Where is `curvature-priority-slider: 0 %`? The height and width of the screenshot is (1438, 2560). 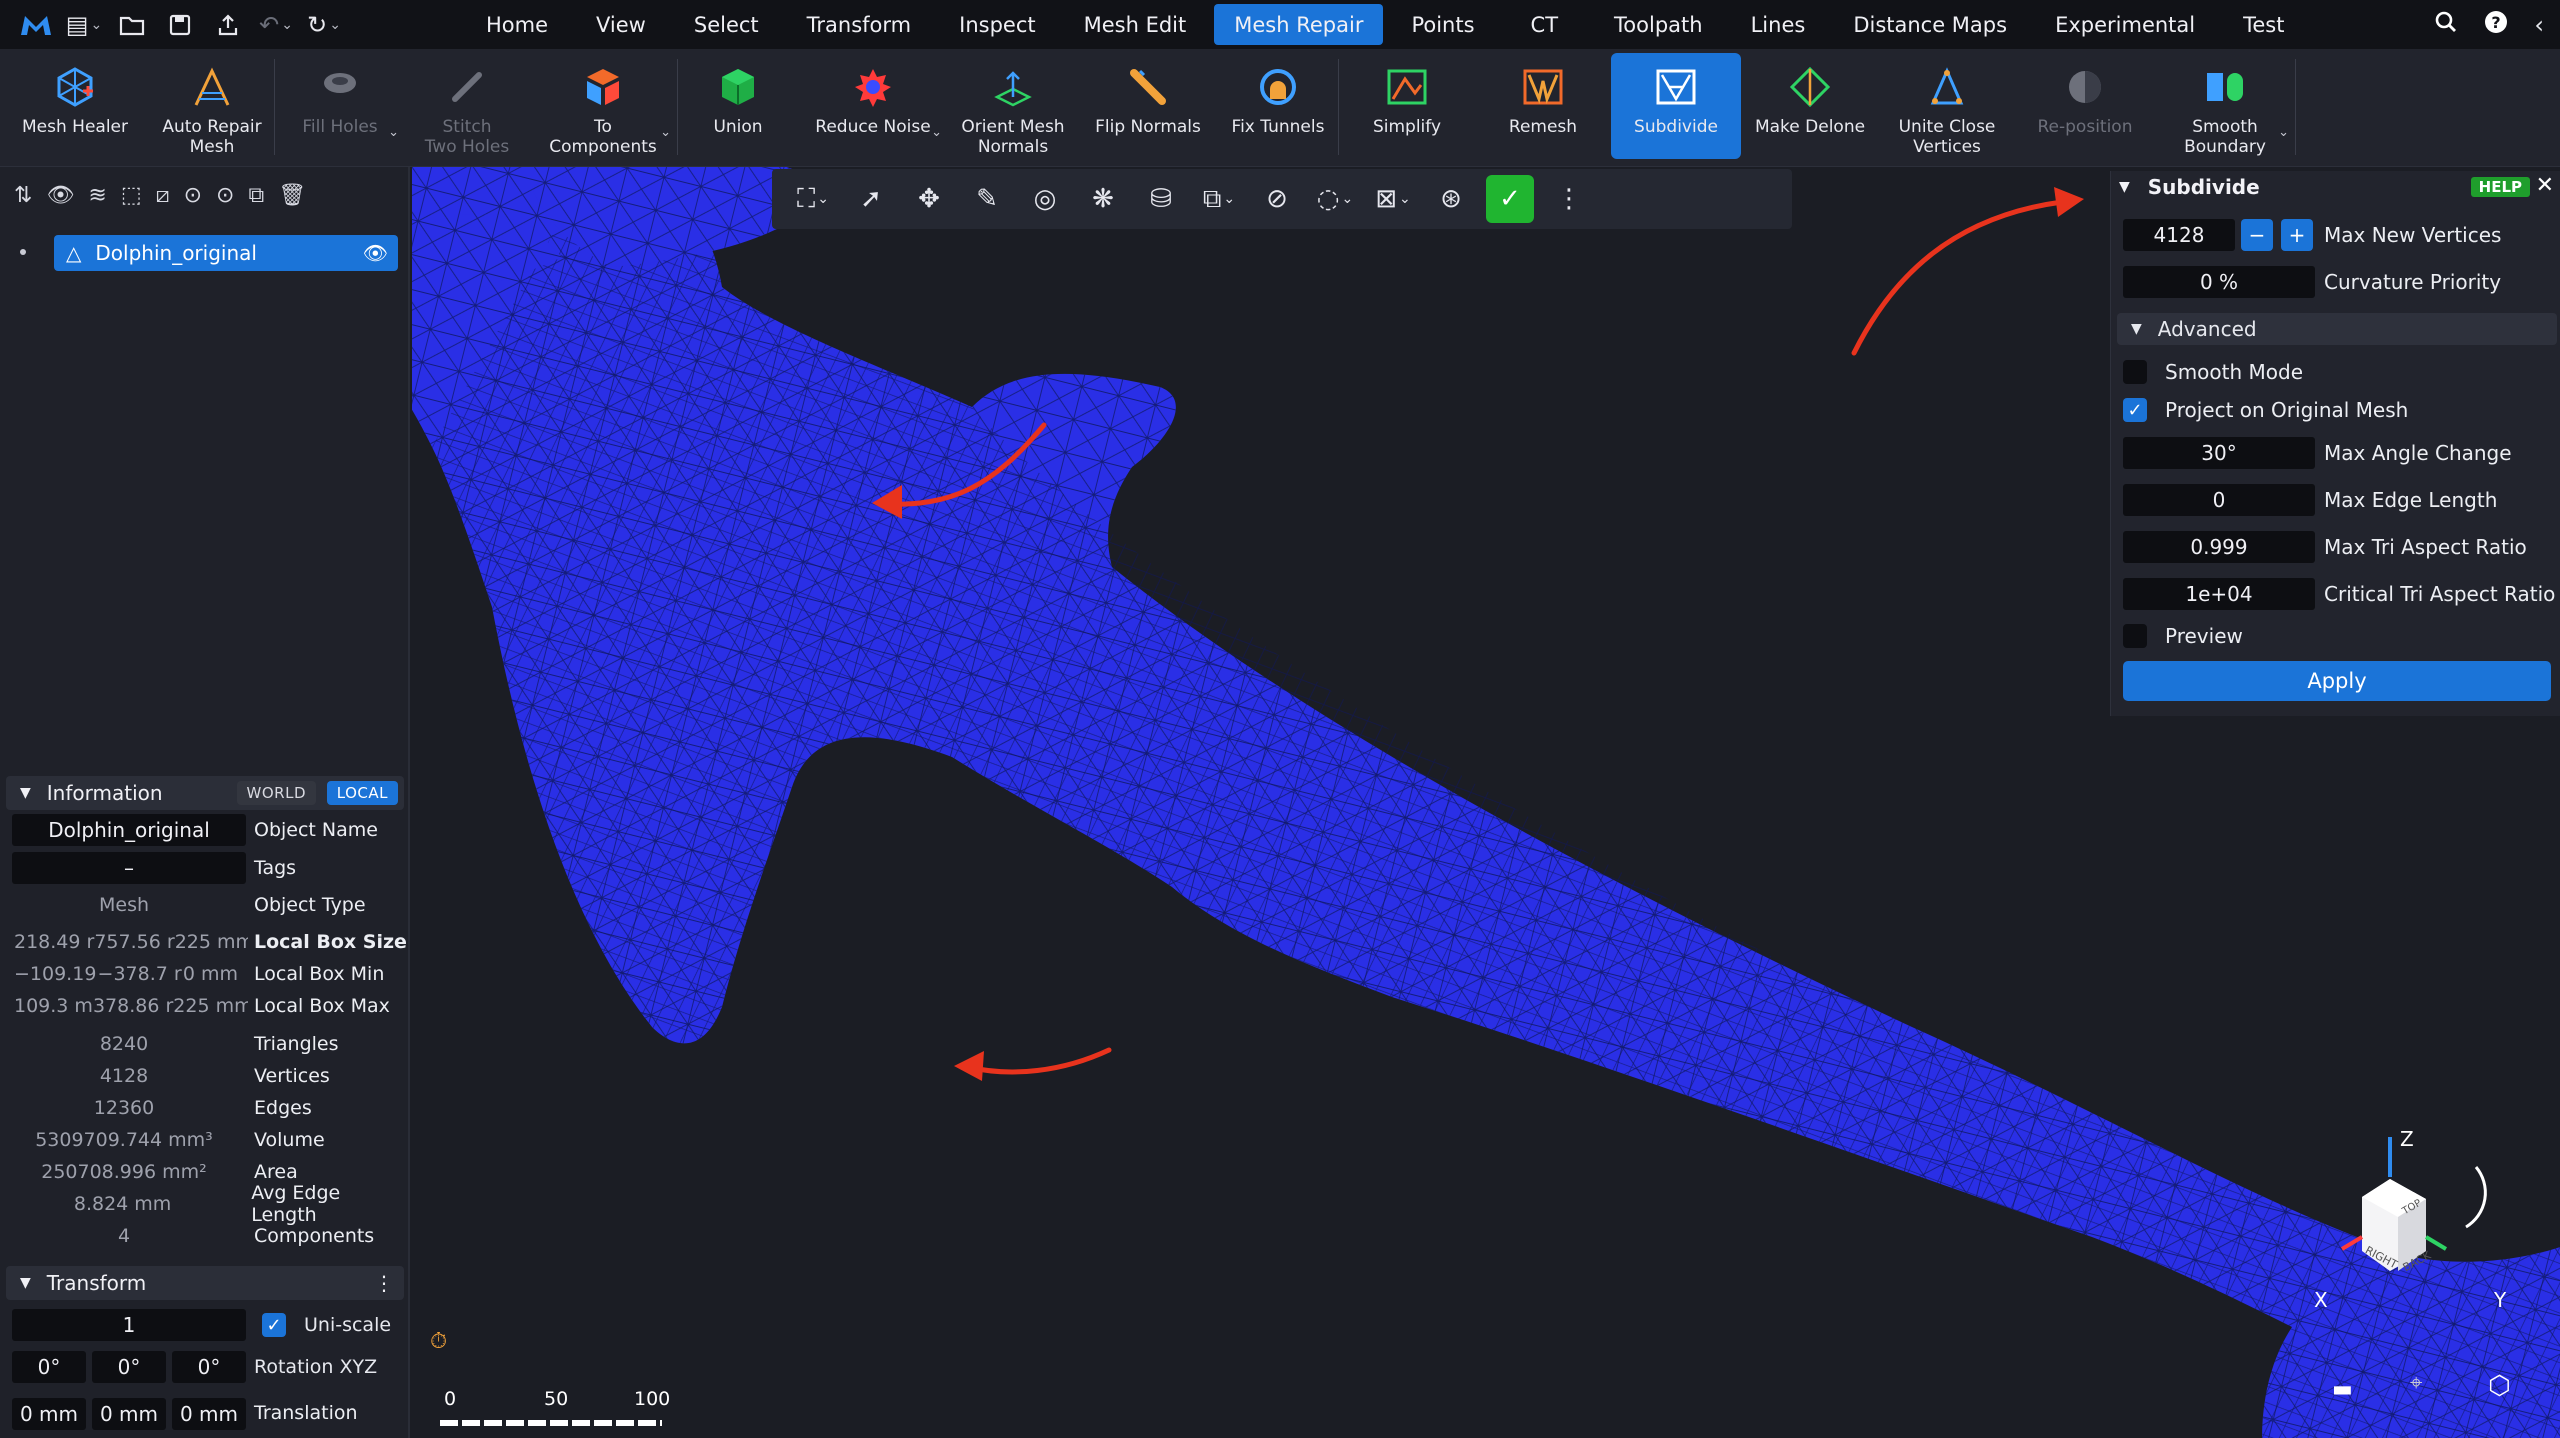 curvature-priority-slider: 0 % is located at coordinates (2219, 282).